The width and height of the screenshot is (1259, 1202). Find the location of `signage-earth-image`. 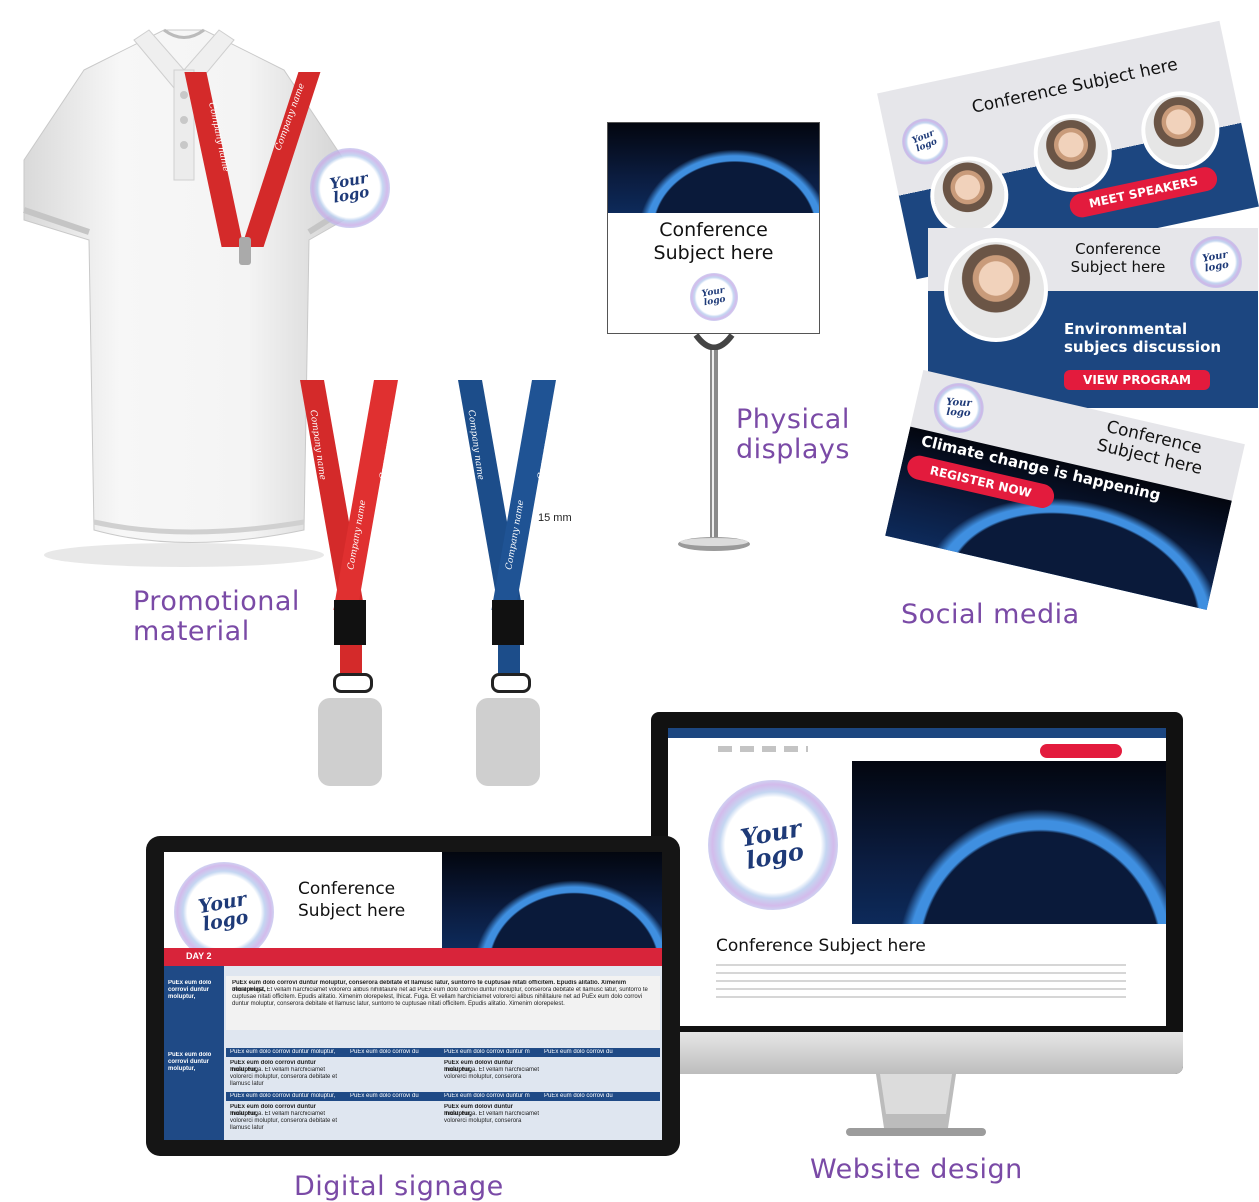

signage-earth-image is located at coordinates (552, 900).